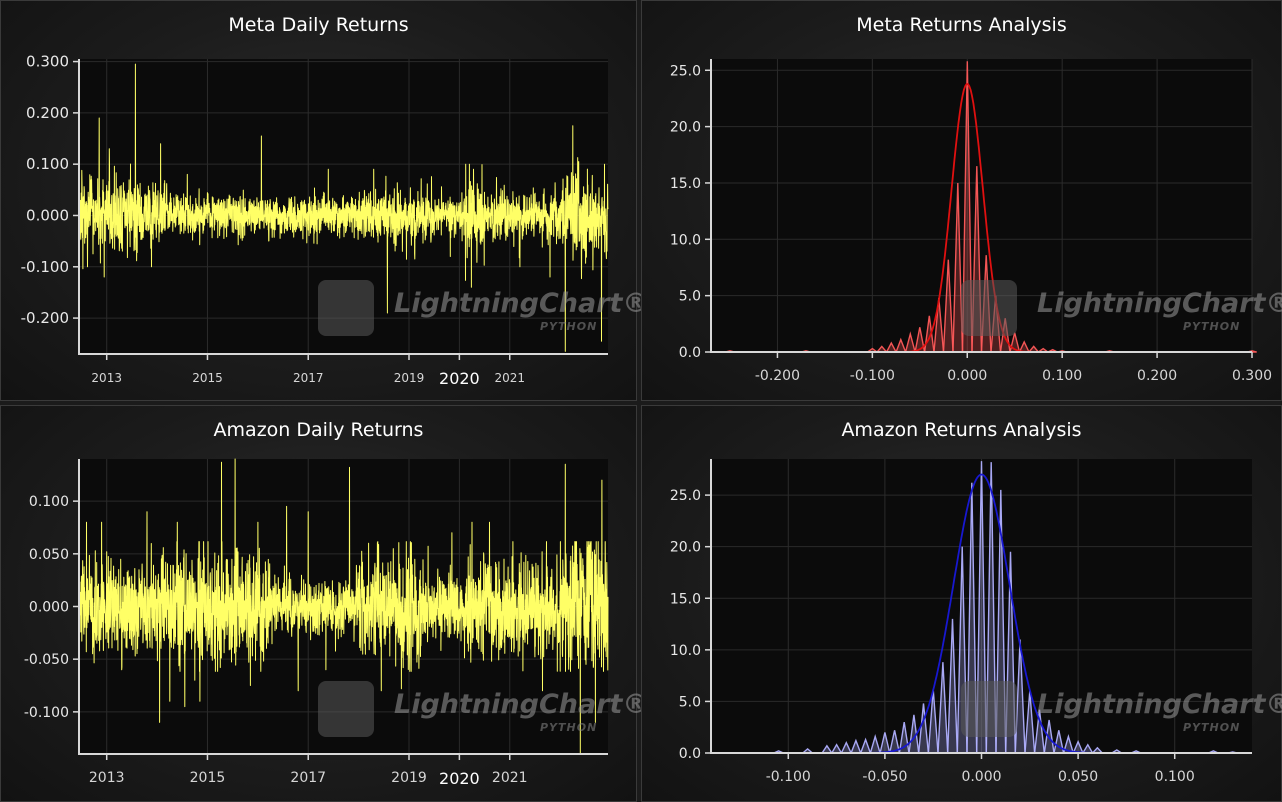 The height and width of the screenshot is (802, 1282). I want to click on chart-title: Meta Daily Returns, so click(318, 25).